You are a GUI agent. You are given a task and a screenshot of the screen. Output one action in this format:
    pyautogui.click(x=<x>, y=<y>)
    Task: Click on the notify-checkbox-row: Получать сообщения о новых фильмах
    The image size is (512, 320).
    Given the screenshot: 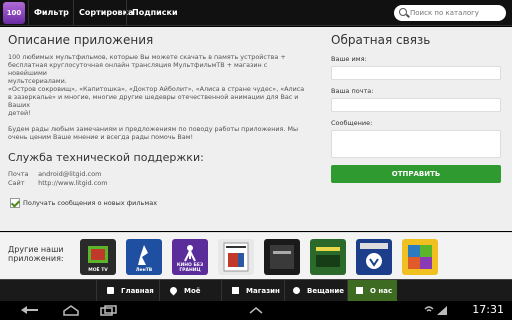 What is the action you would take?
    pyautogui.click(x=158, y=204)
    